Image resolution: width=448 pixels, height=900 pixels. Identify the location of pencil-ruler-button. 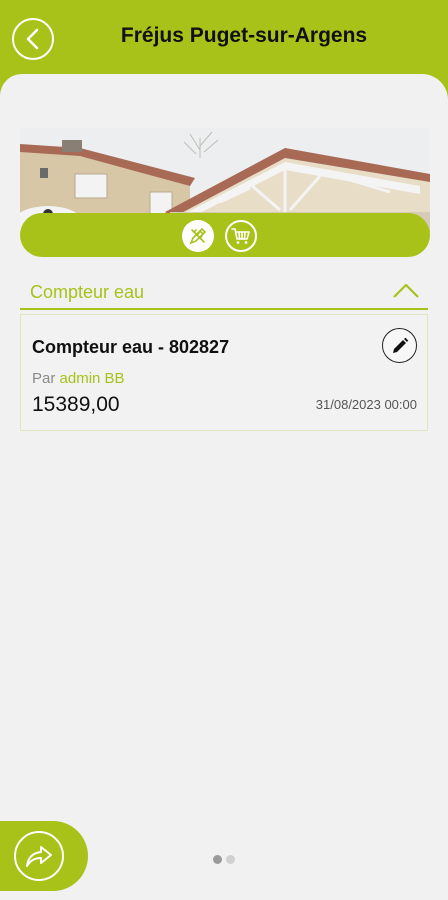
(198, 236).